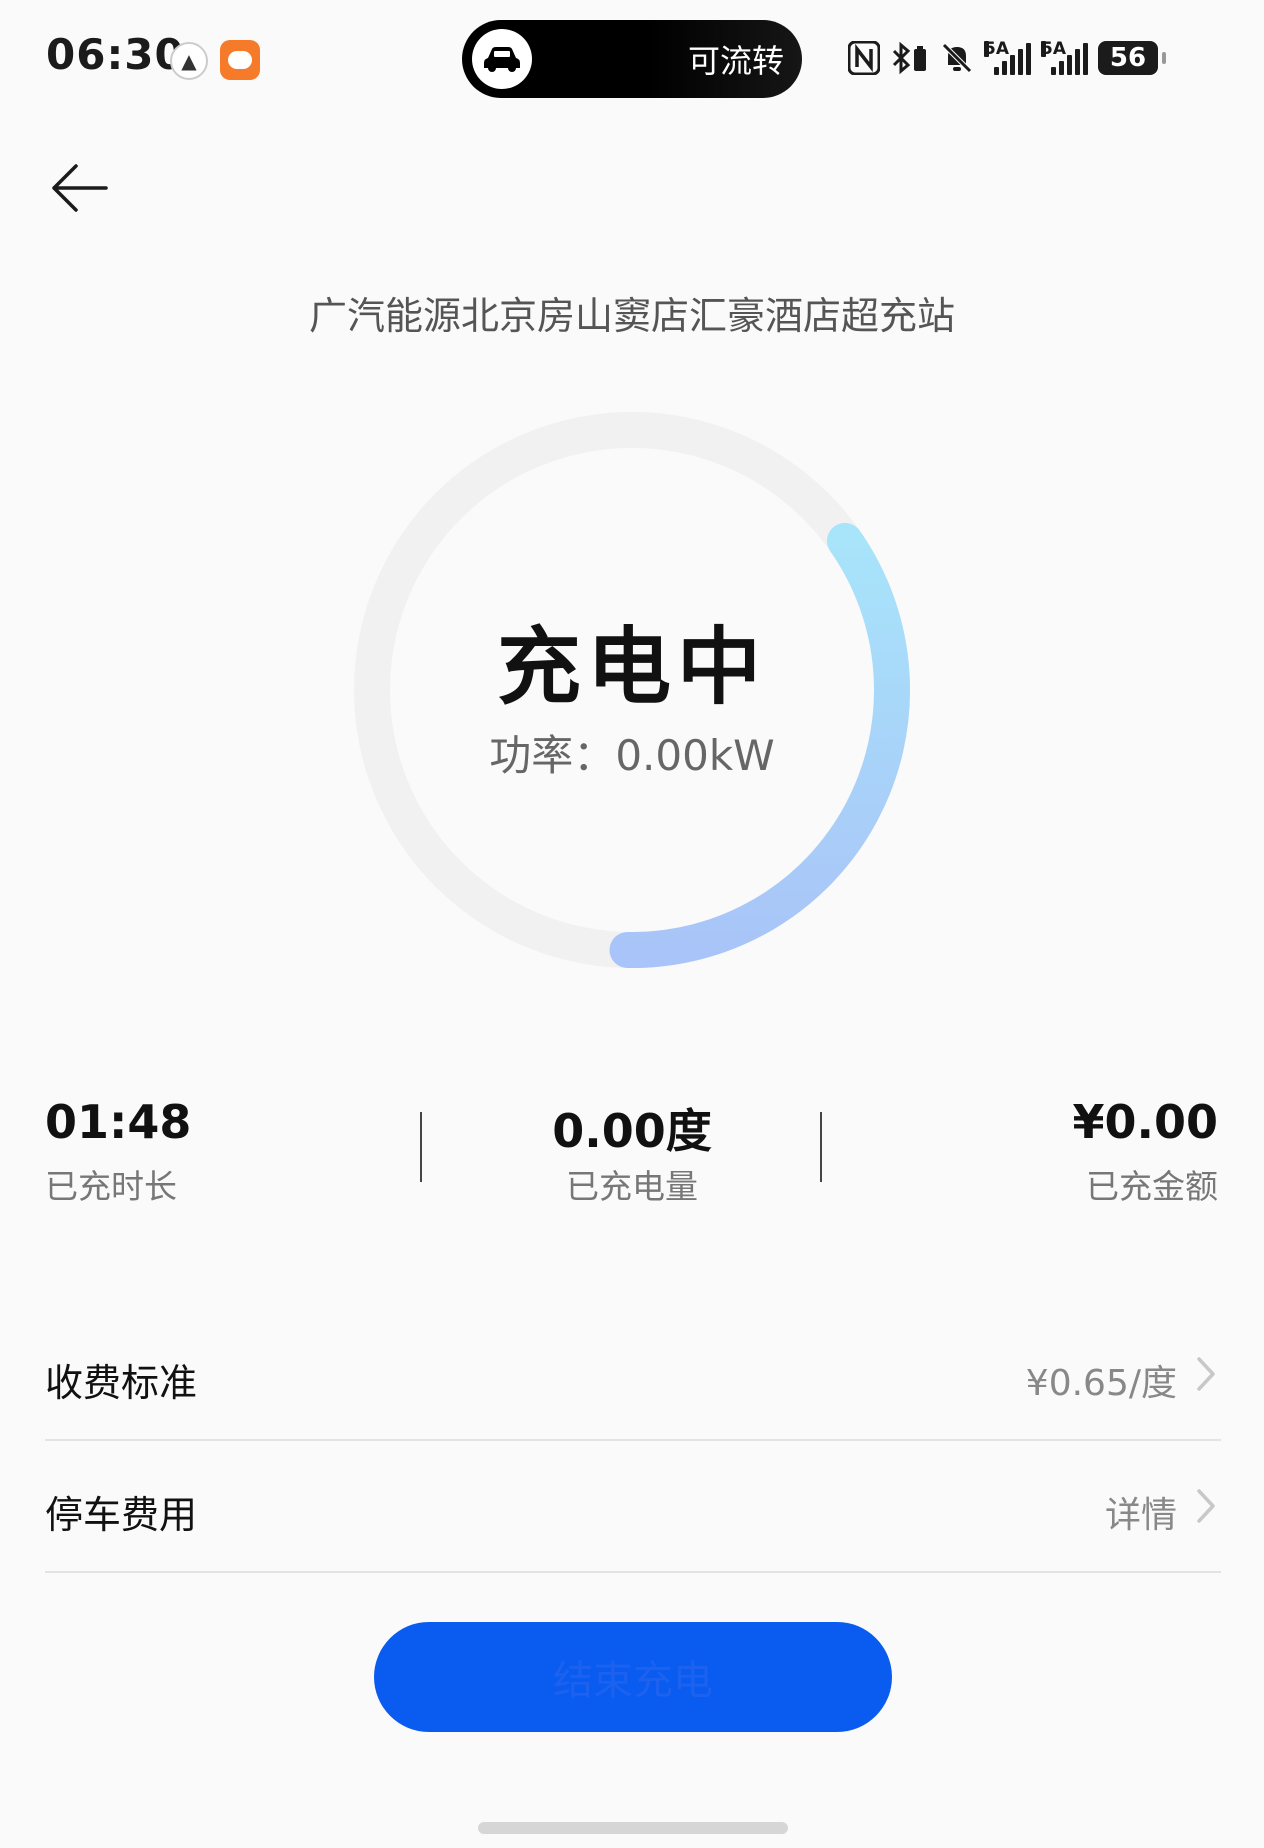 The width and height of the screenshot is (1264, 1848). Describe the element at coordinates (864, 58) in the screenshot. I see `nfc-icon` at that location.